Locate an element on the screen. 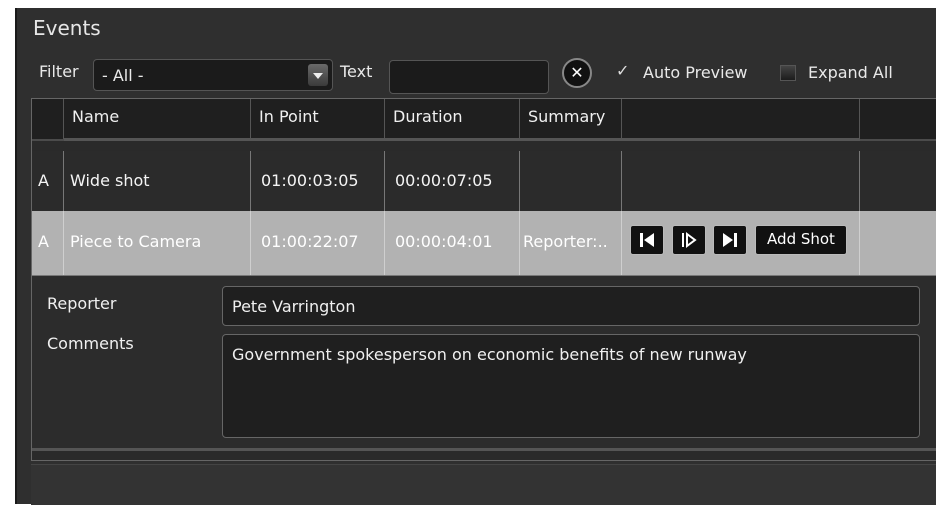 The image size is (936, 511). row-duration: 00:00:07:05 is located at coordinates (452, 181).